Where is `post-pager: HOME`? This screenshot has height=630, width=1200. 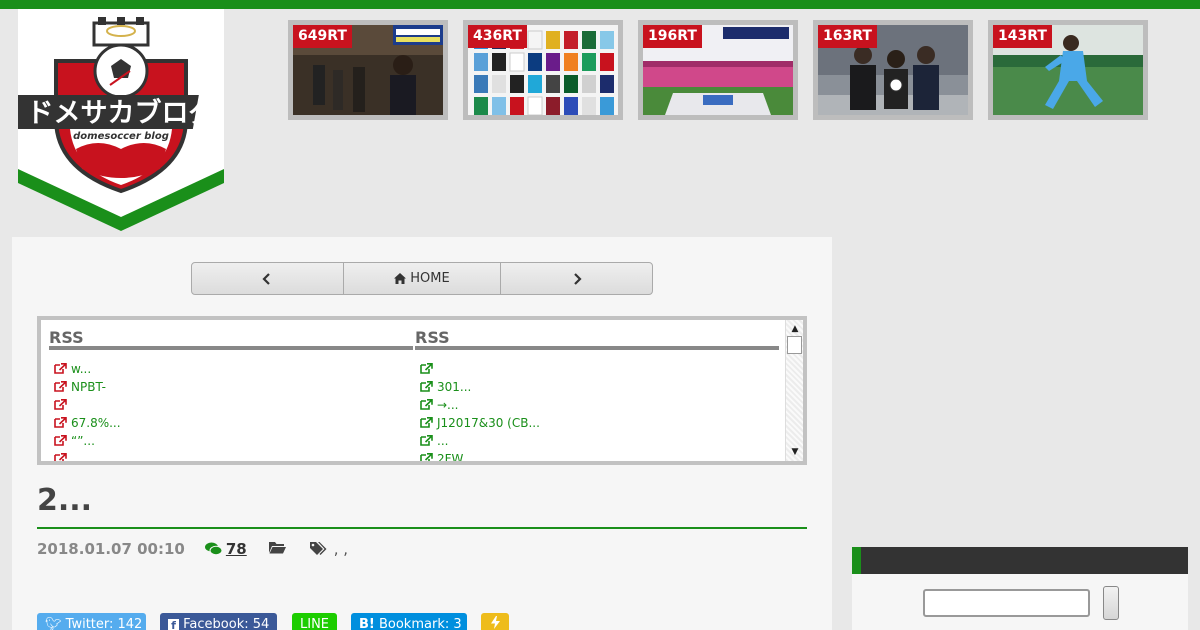 post-pager: HOME is located at coordinates (422, 278).